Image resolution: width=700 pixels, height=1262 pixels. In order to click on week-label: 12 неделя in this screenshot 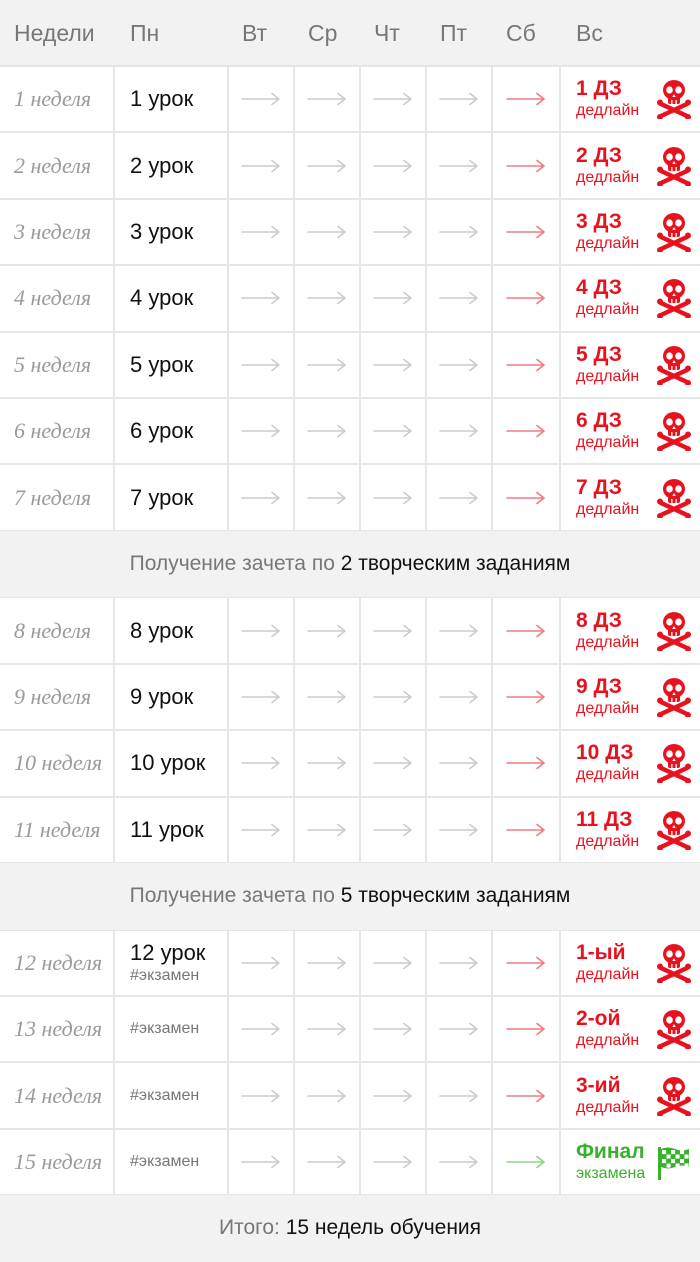, I will do `click(58, 962)`.